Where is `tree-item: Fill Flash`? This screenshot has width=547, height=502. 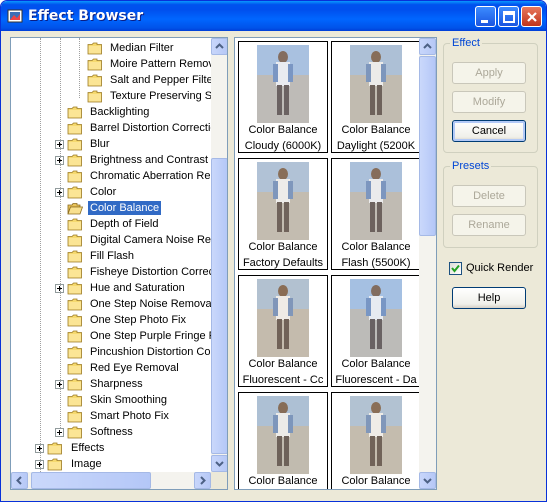 tree-item: Fill Flash is located at coordinates (111, 256).